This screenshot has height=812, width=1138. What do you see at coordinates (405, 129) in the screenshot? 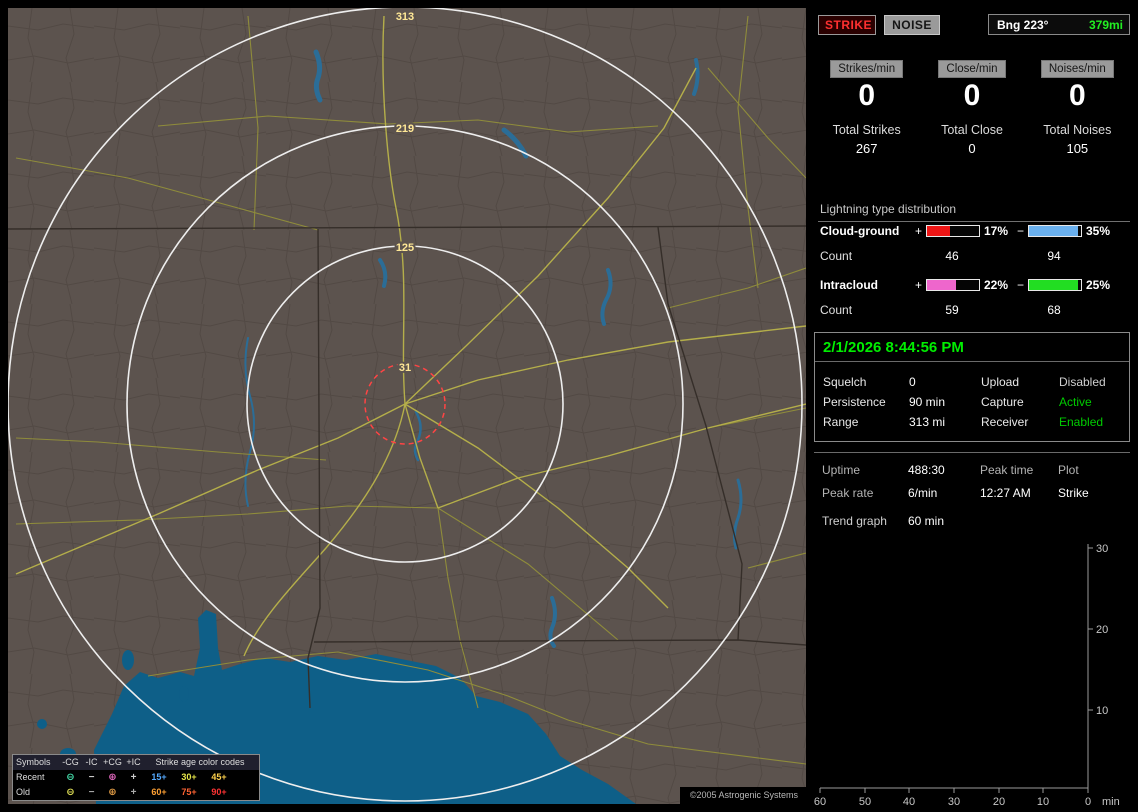
I see `range-ring-label: 219` at bounding box center [405, 129].